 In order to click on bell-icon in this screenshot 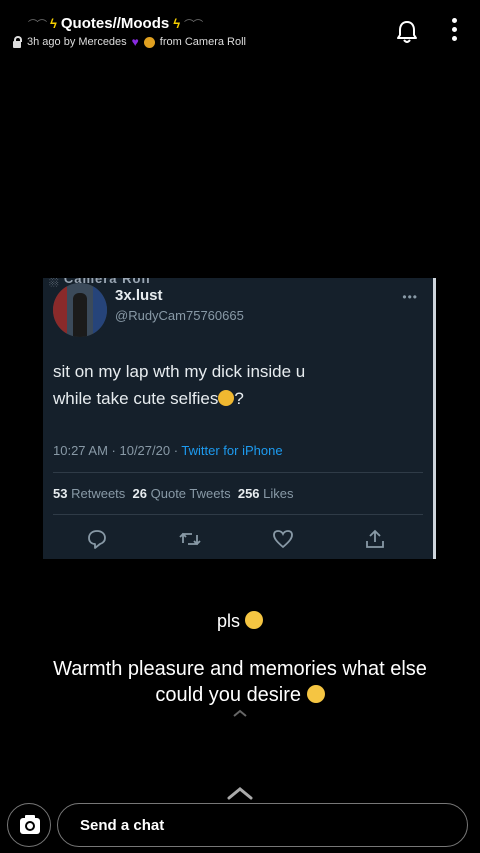, I will do `click(407, 32)`.